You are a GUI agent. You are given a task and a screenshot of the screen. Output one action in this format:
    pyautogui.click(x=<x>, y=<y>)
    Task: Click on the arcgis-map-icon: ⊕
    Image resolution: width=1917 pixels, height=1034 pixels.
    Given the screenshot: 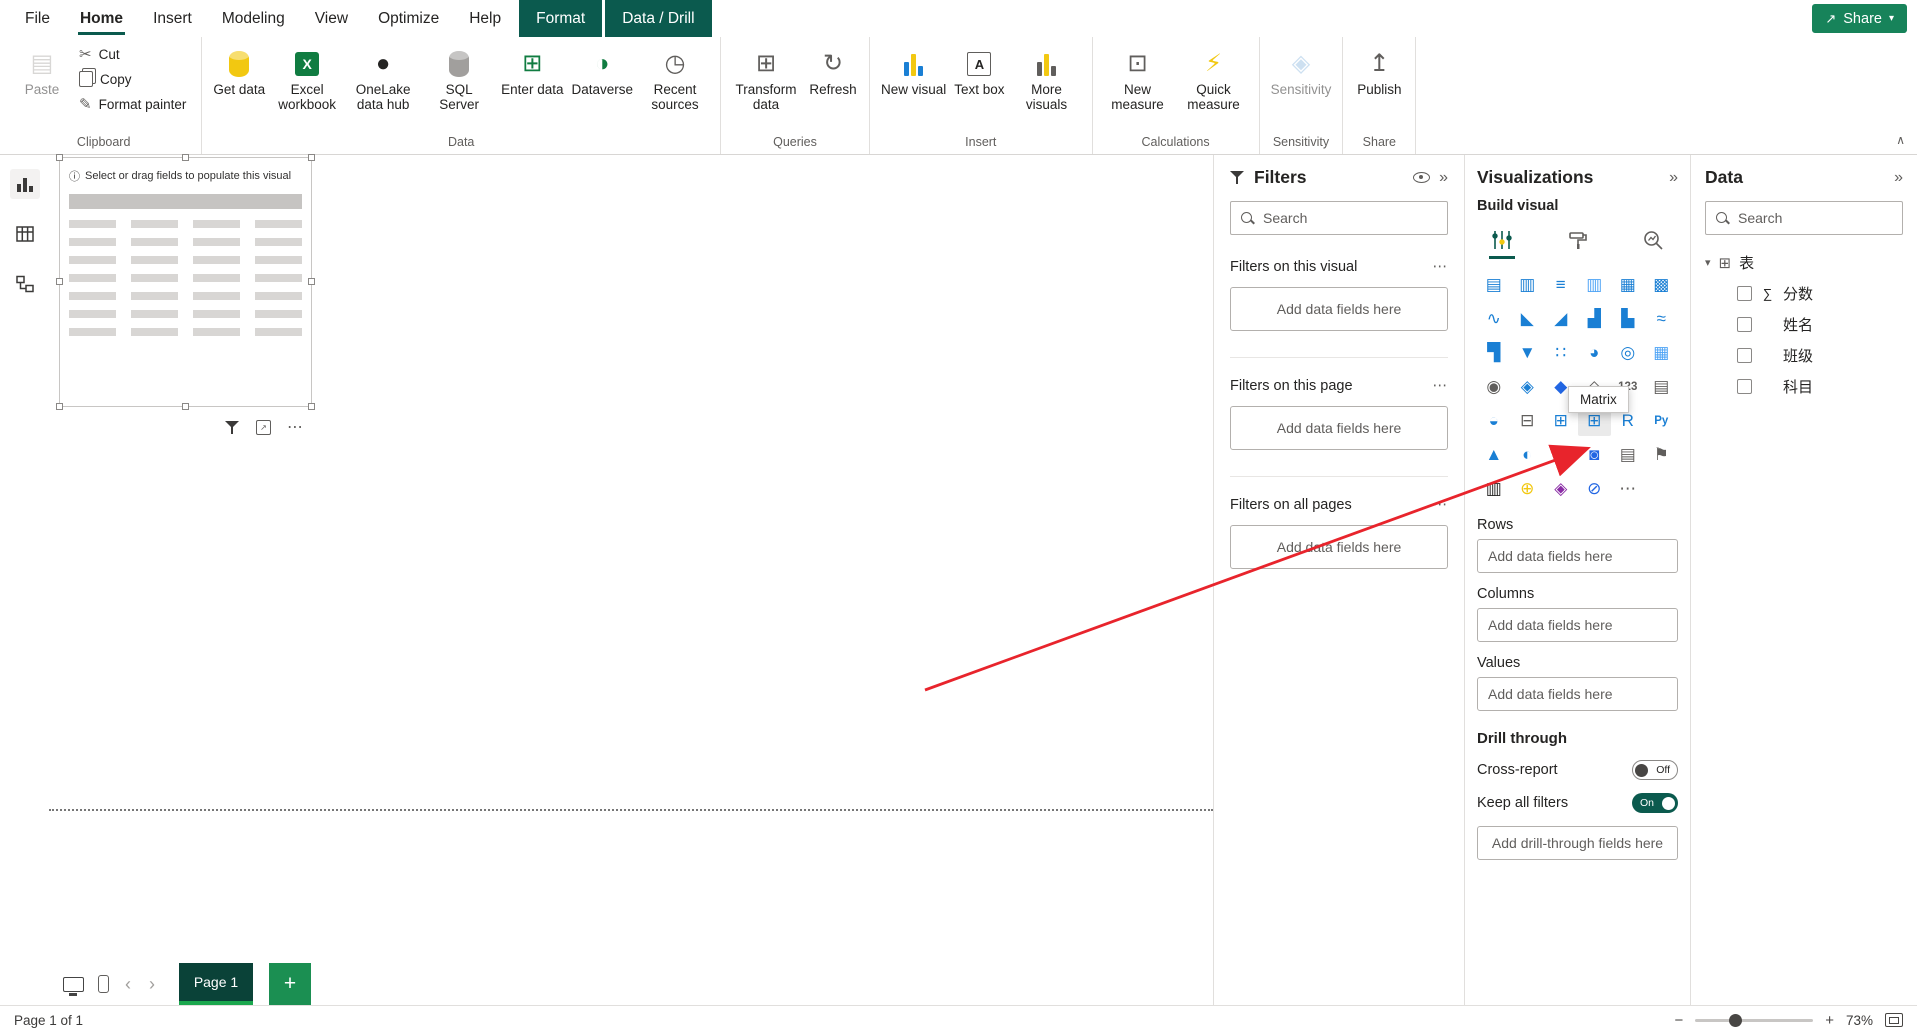 What is the action you would take?
    pyautogui.click(x=1528, y=489)
    